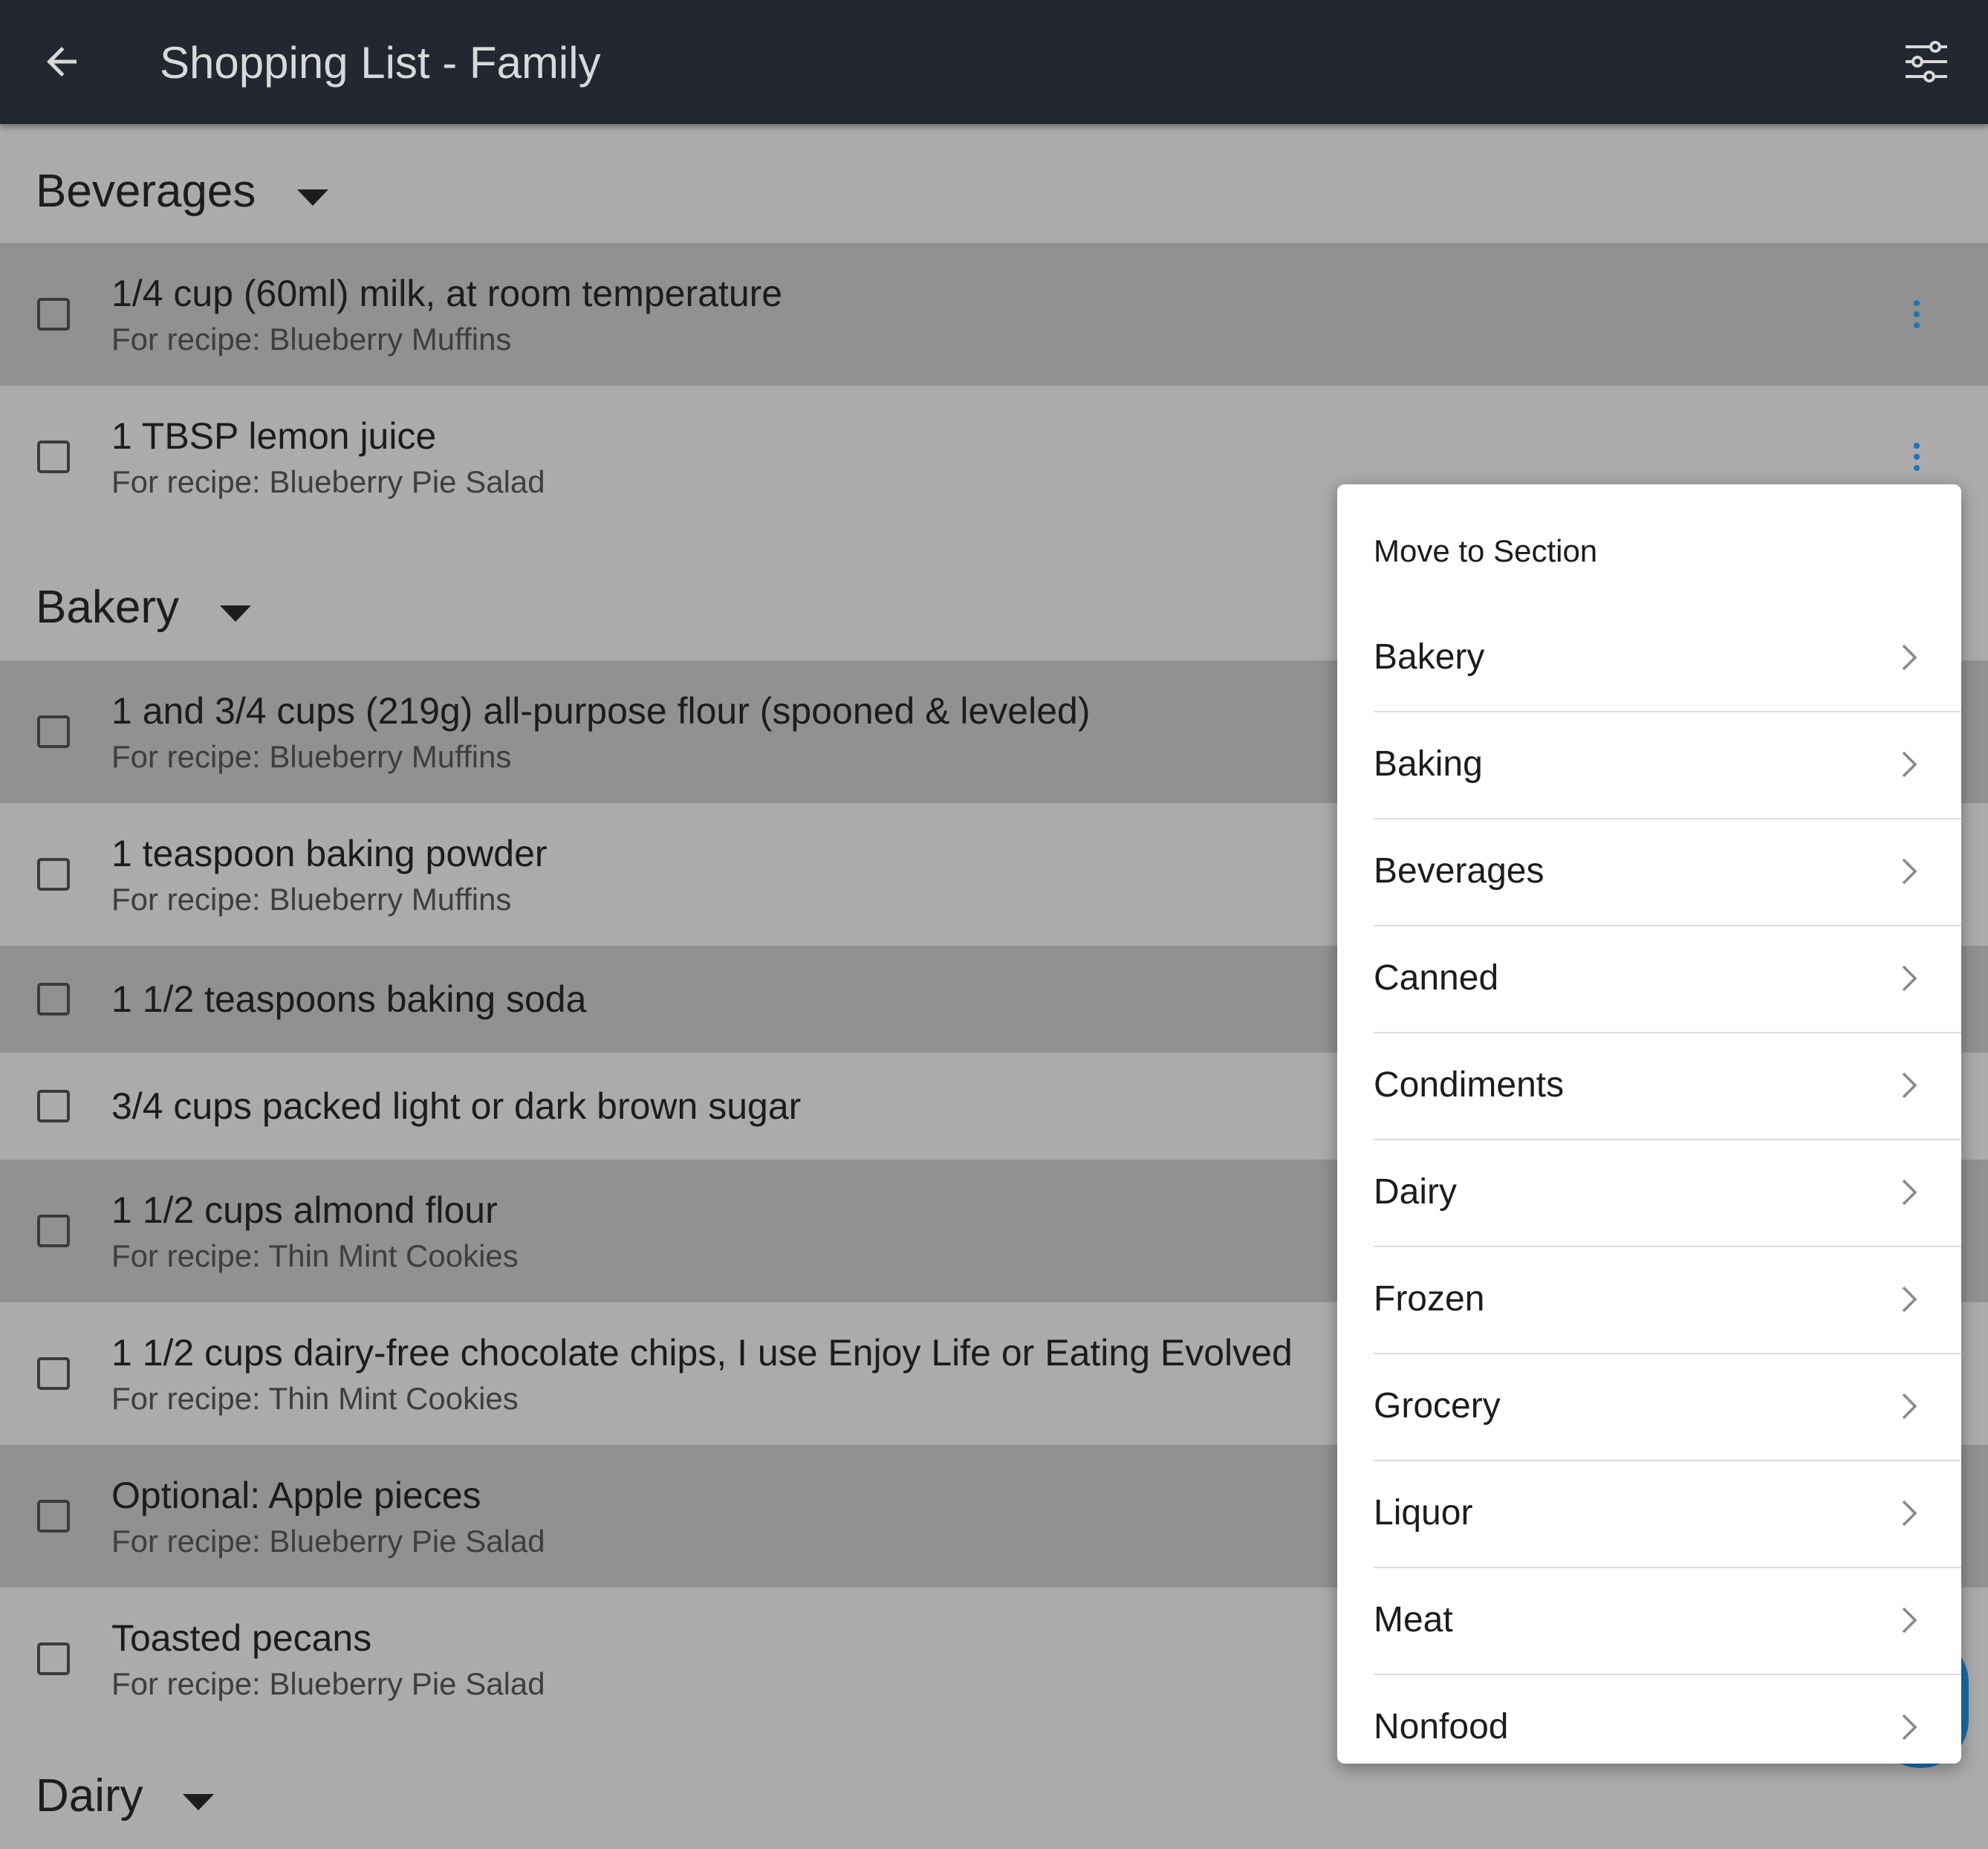 The height and width of the screenshot is (1849, 1988). I want to click on menu-item-label: Baking, so click(1428, 764).